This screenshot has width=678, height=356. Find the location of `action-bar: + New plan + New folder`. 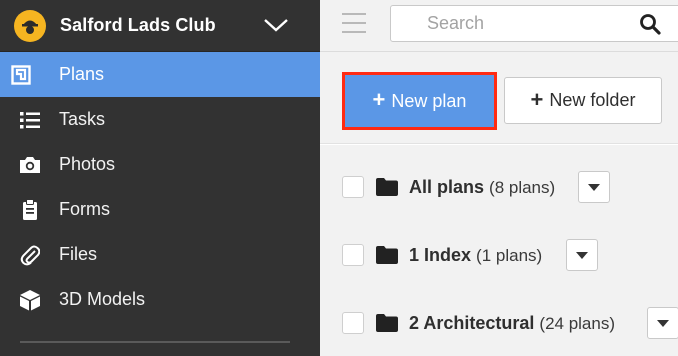

action-bar: + New plan + New folder is located at coordinates (499, 98).